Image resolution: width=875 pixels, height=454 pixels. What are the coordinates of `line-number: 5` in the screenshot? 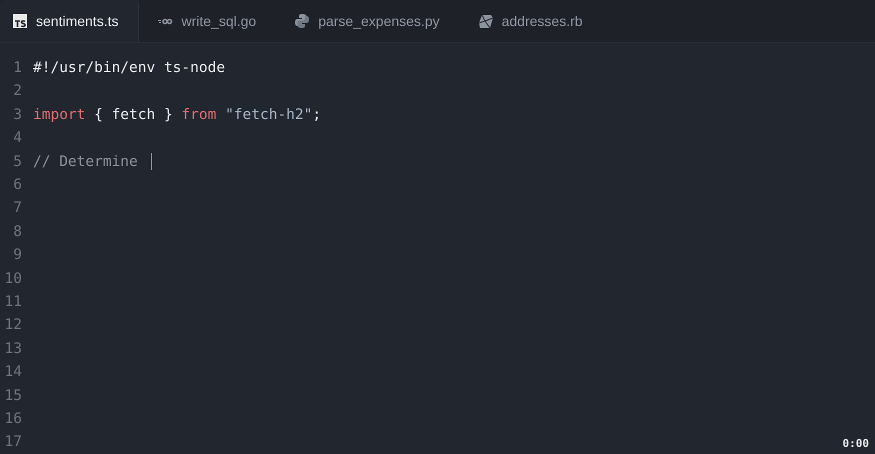 It's located at (17, 162).